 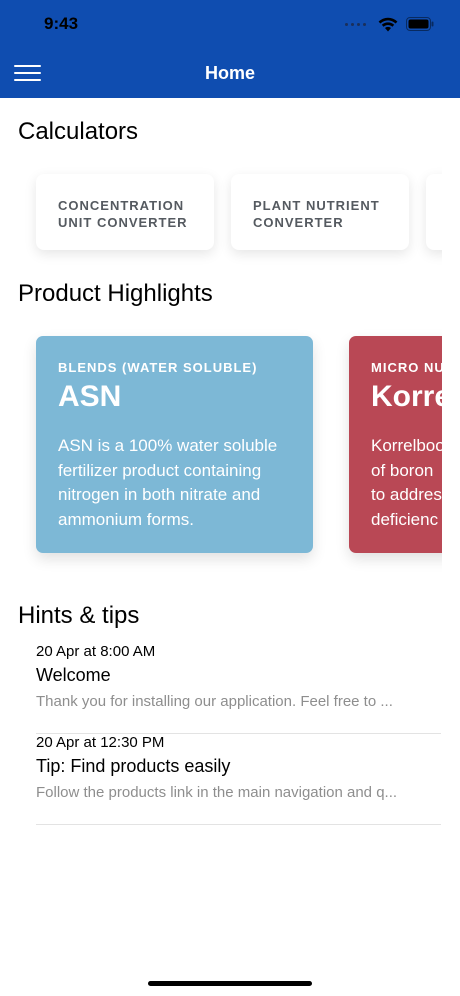 I want to click on calculators-heading: Calculators, so click(x=78, y=131).